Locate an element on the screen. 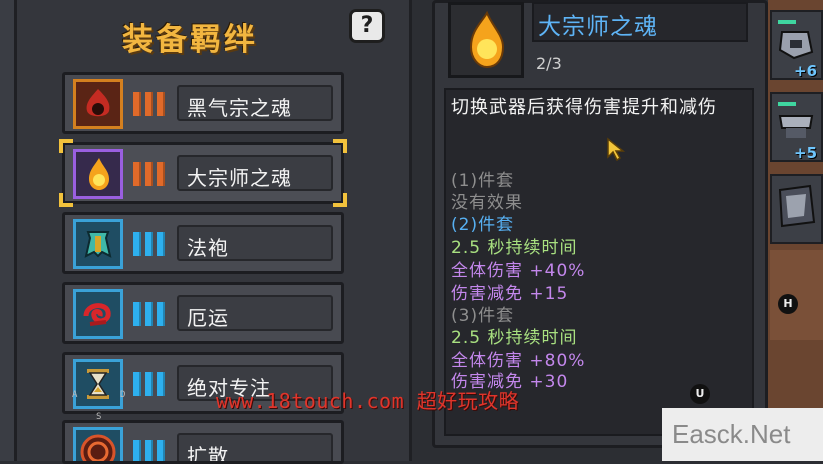 This screenshot has width=823, height=464. set-piece-count: 2/3 is located at coordinates (549, 63).